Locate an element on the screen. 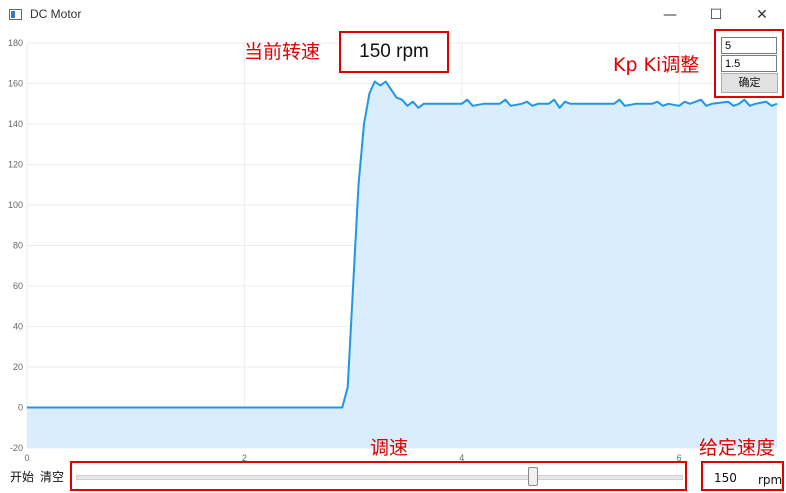 Image resolution: width=786 pixels, height=493 pixels. slider-thumb is located at coordinates (533, 476).